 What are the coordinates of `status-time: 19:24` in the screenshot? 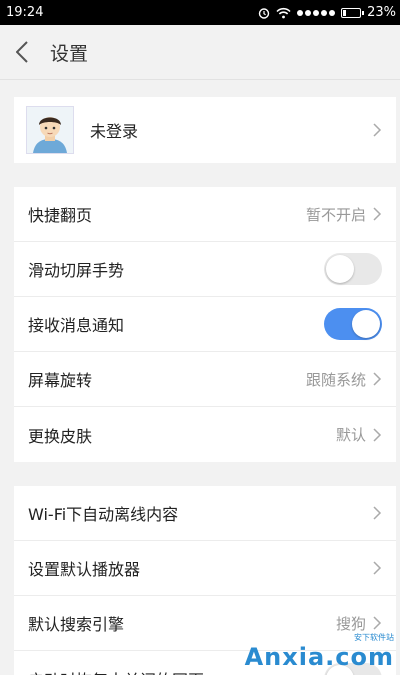 It's located at (25, 12).